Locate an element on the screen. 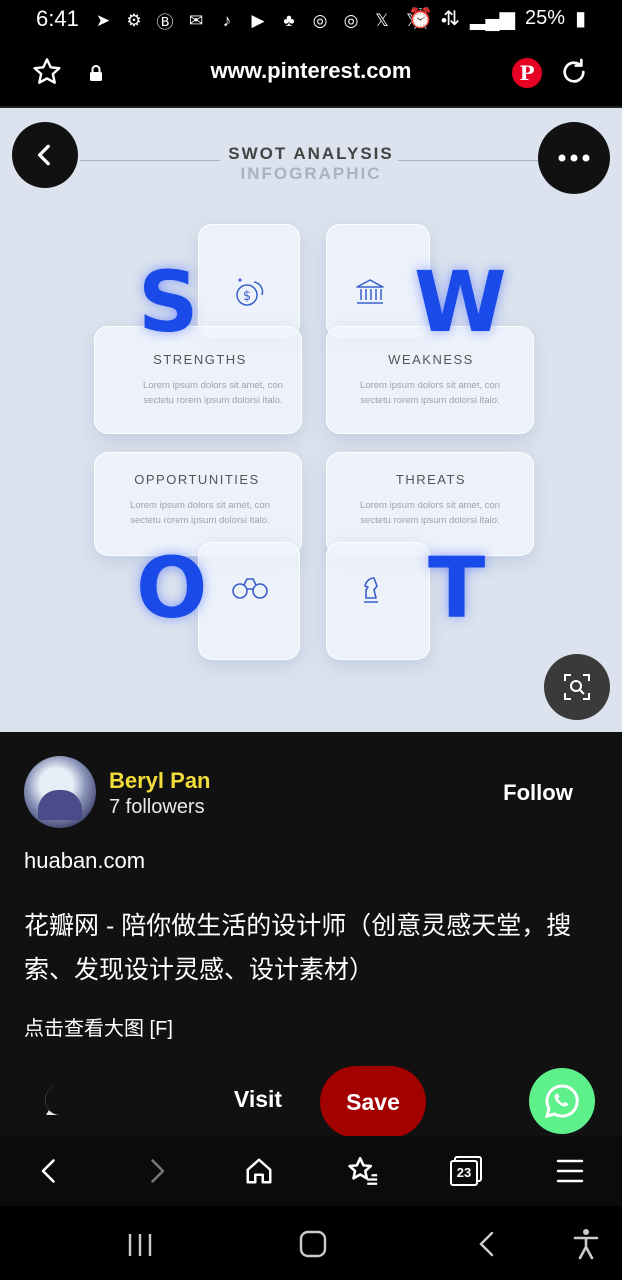 The image size is (622, 1280). dollar-coin-icon: $ is located at coordinates (250, 294).